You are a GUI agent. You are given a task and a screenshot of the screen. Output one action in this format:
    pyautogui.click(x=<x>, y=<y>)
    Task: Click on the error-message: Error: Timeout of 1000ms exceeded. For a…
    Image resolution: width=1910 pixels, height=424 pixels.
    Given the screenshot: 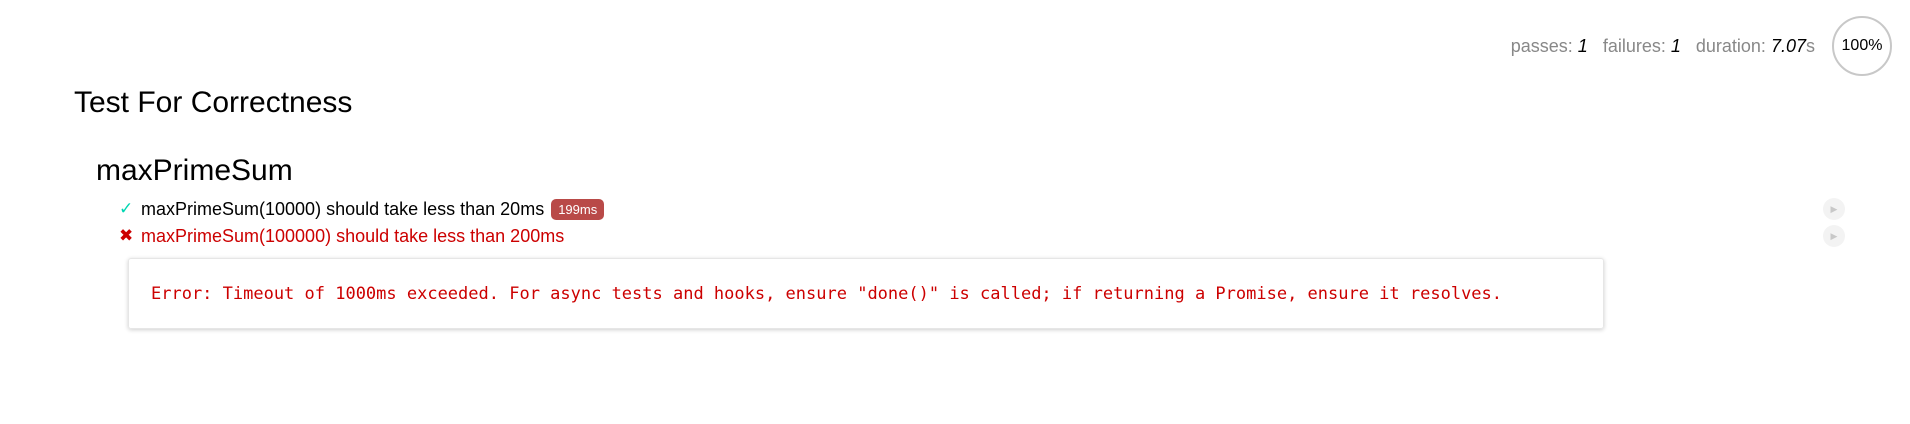 What is the action you would take?
    pyautogui.click(x=827, y=293)
    